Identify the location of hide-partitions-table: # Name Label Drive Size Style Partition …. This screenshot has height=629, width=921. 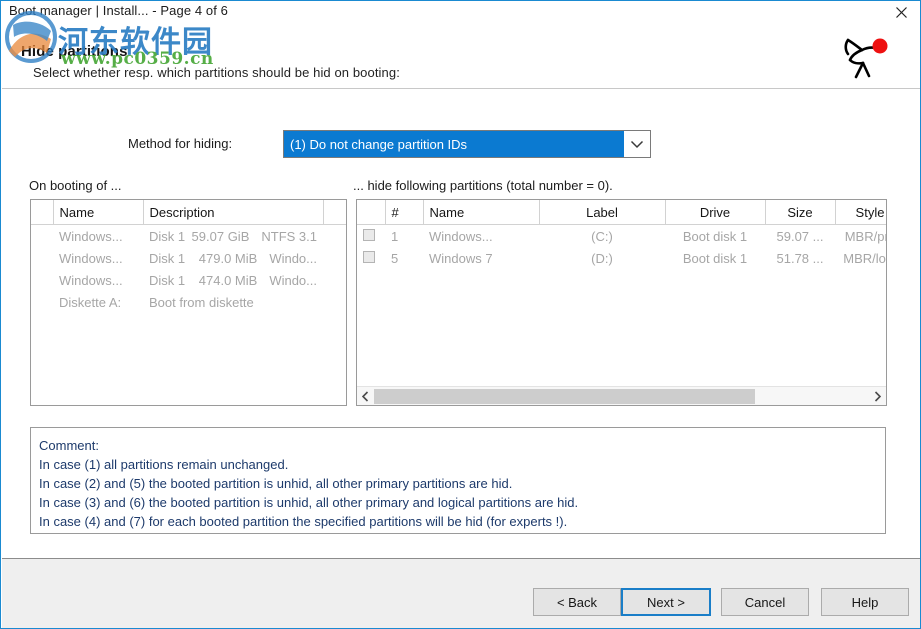
(621, 235).